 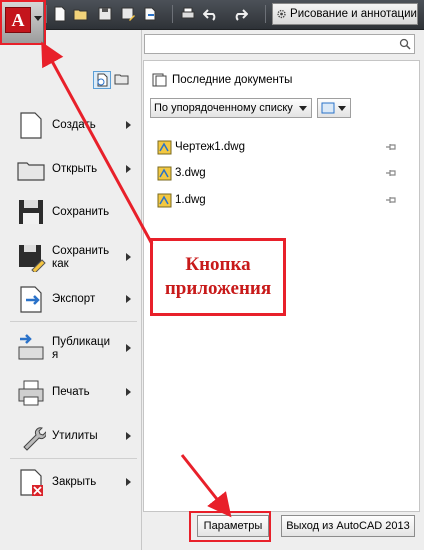 I want to click on recent-file-row: 1.dwg, so click(x=277, y=200).